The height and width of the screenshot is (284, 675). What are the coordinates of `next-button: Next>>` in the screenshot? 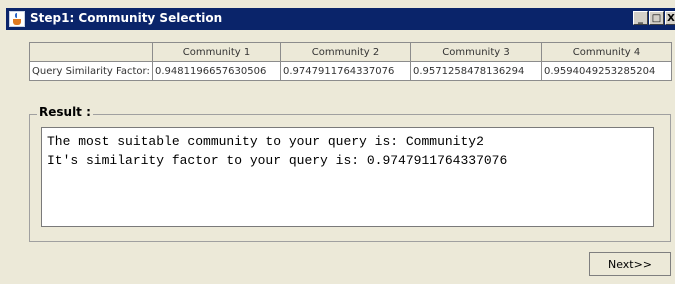 It's located at (630, 264).